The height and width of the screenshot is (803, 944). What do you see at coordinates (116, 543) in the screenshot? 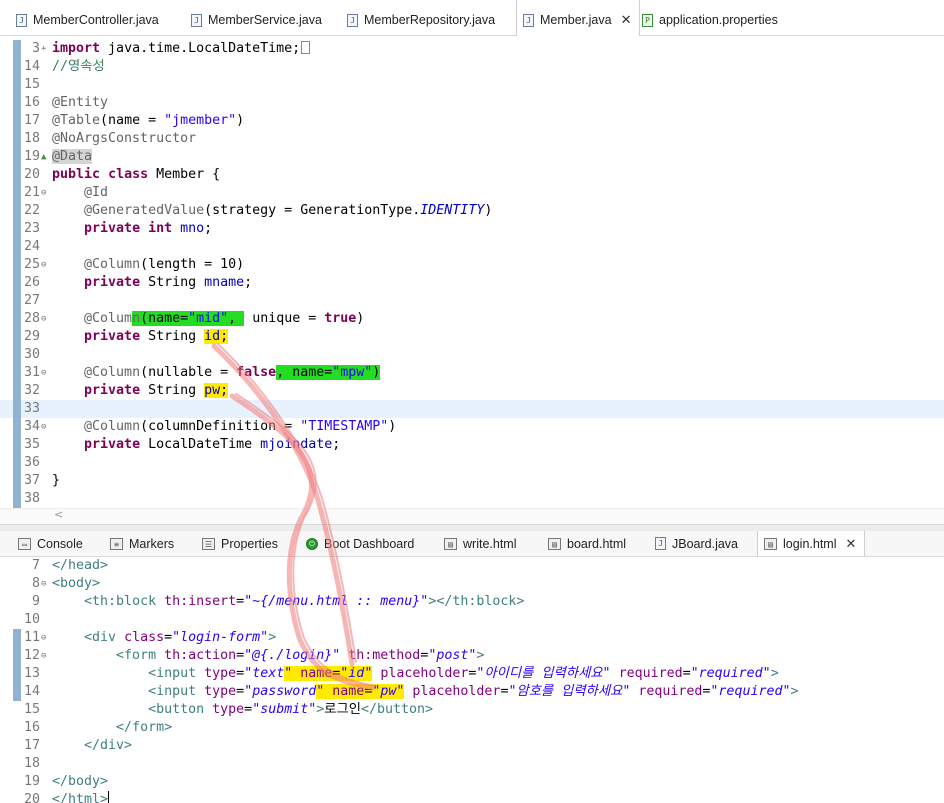
I see `markers-icon: ≡` at bounding box center [116, 543].